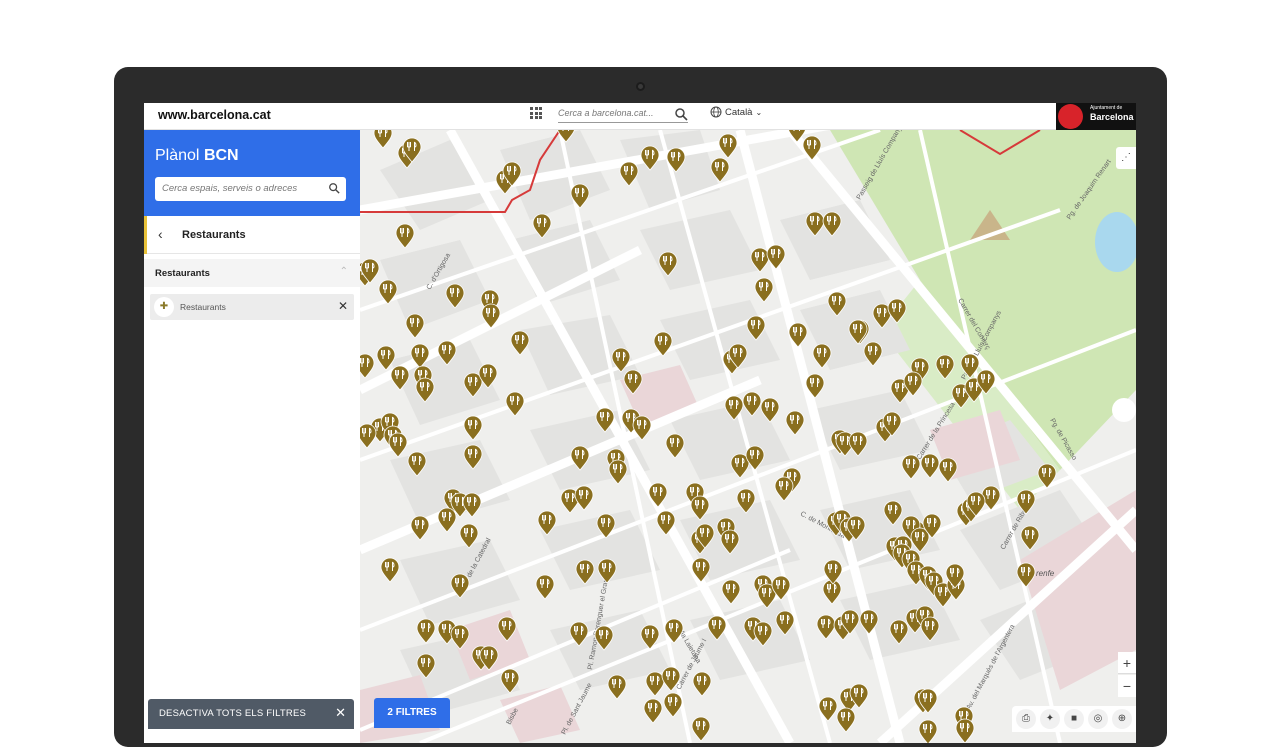 Image resolution: width=1280 pixels, height=747 pixels. I want to click on section-label: Restaurants, so click(182, 273).